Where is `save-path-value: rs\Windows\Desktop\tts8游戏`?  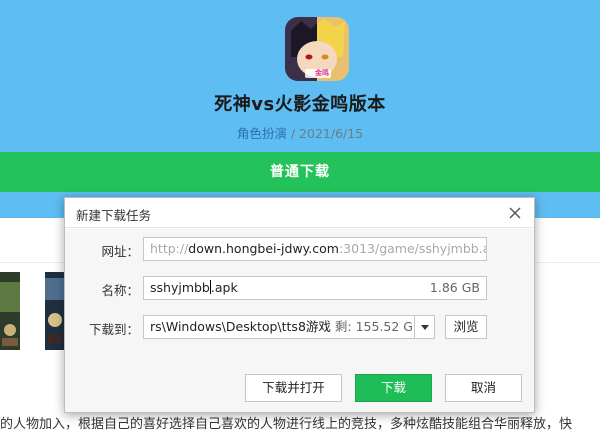 save-path-value: rs\Windows\Desktop\tts8游戏 is located at coordinates (240, 326).